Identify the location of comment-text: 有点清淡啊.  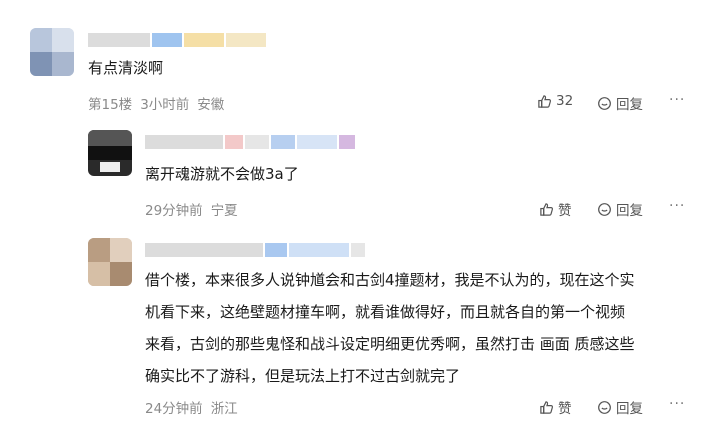
(126, 68).